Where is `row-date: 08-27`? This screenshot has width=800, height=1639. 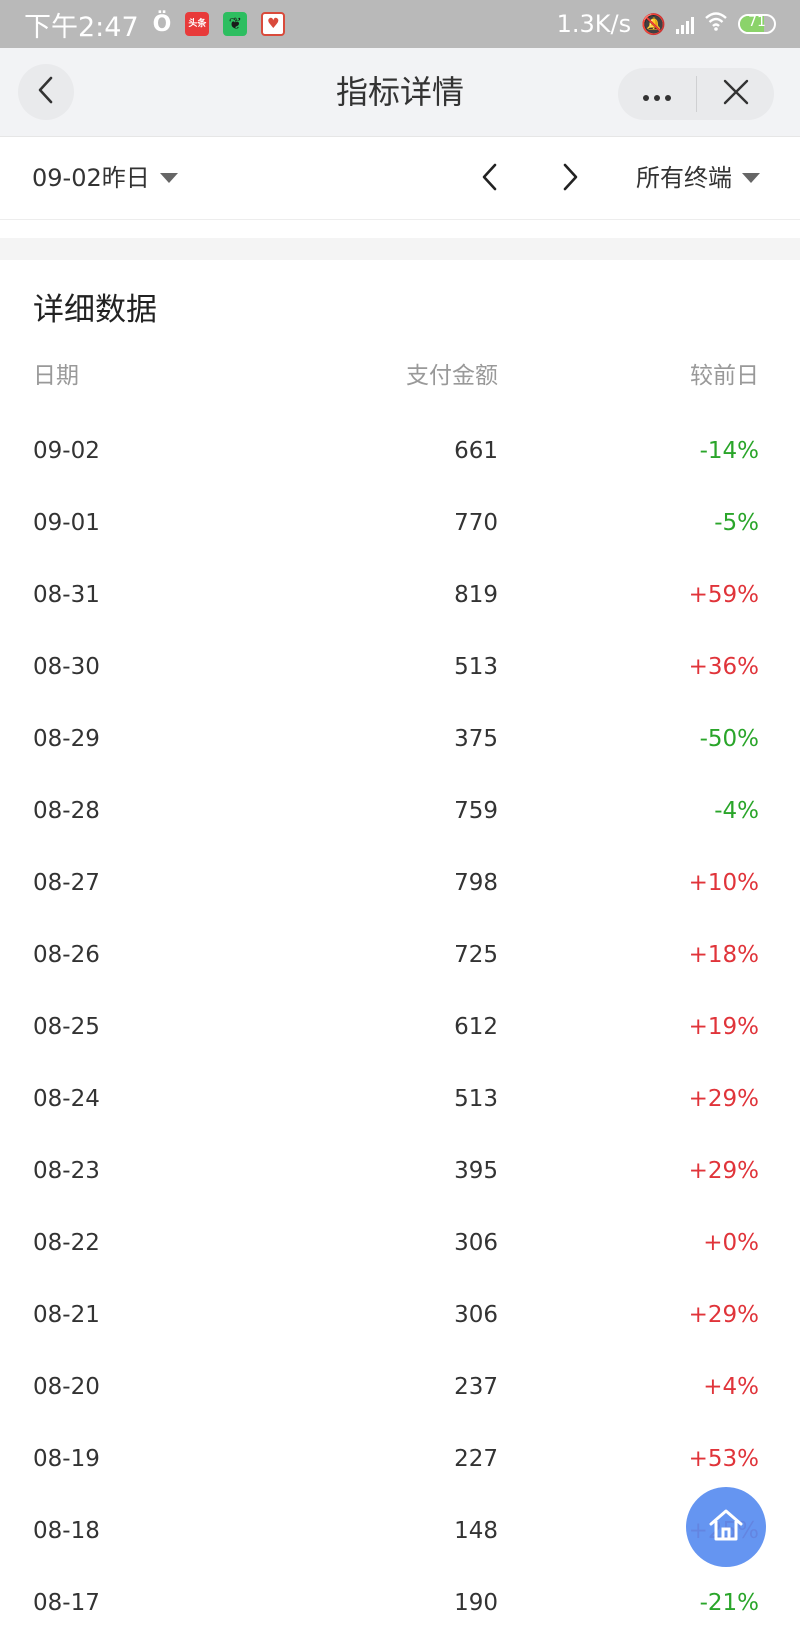 row-date: 08-27 is located at coordinates (66, 883).